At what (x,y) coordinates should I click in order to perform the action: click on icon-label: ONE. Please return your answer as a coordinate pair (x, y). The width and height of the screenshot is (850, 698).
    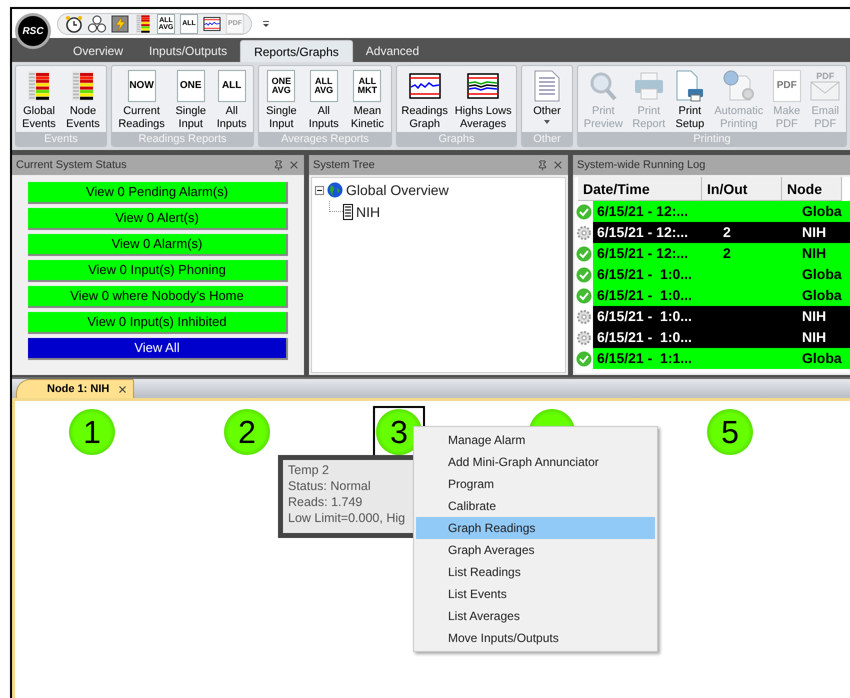
    Looking at the image, I should click on (191, 86).